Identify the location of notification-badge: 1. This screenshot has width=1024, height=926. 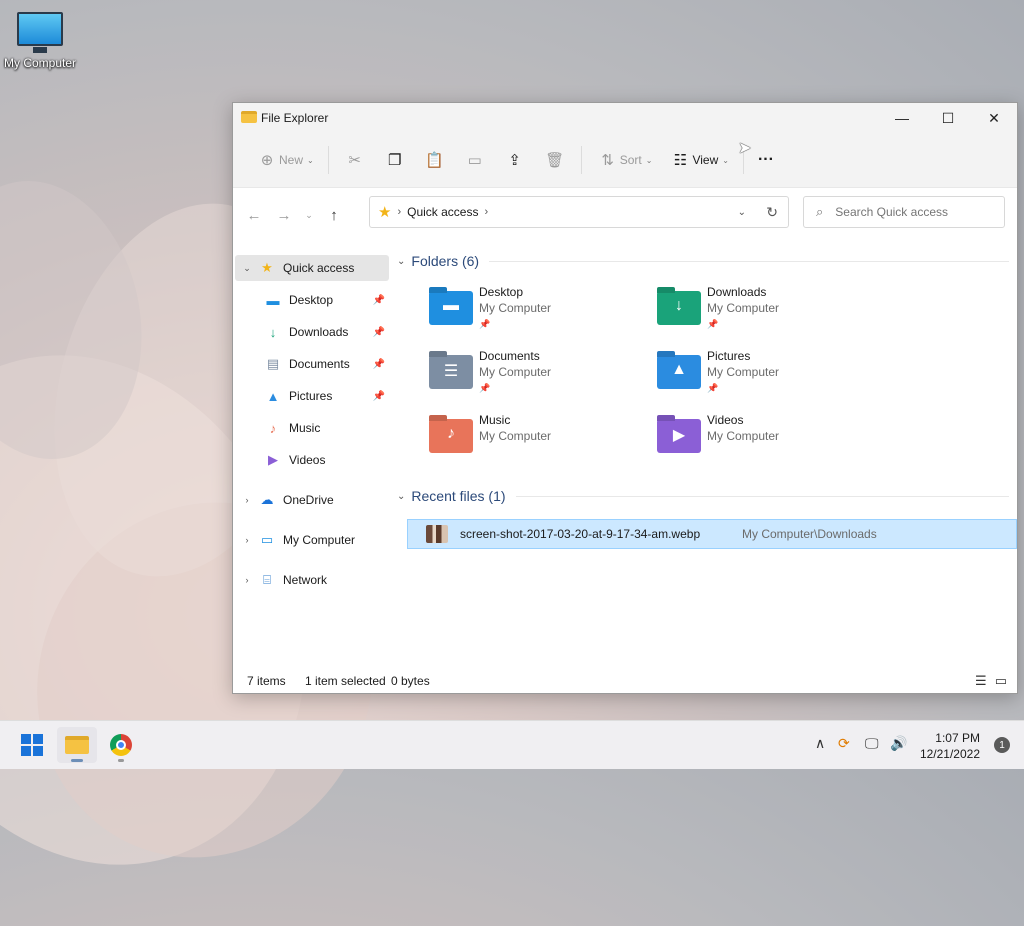
(1002, 745).